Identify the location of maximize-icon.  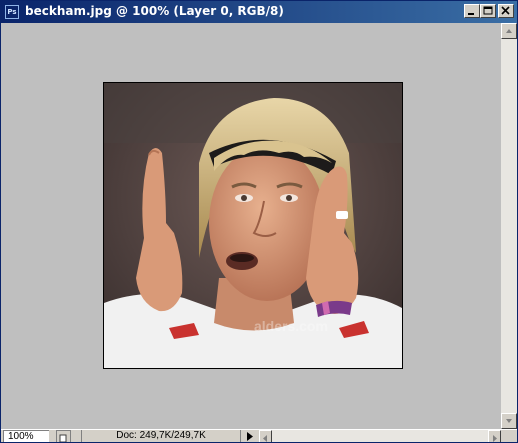
(488, 10).